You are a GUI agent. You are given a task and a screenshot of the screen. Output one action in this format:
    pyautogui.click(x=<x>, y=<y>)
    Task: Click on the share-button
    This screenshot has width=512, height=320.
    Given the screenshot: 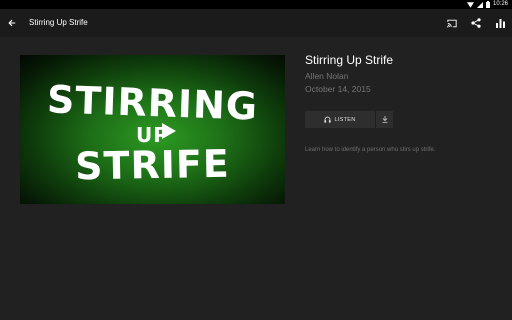 What is the action you would take?
    pyautogui.click(x=476, y=23)
    